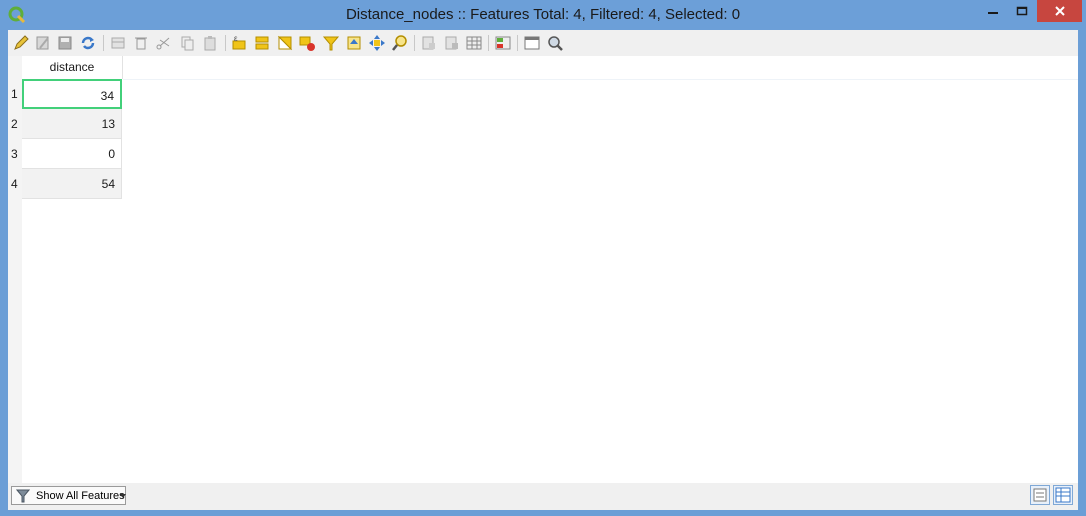 Image resolution: width=1086 pixels, height=516 pixels. Describe the element at coordinates (993, 13) in the screenshot. I see `minimize-icon` at that location.